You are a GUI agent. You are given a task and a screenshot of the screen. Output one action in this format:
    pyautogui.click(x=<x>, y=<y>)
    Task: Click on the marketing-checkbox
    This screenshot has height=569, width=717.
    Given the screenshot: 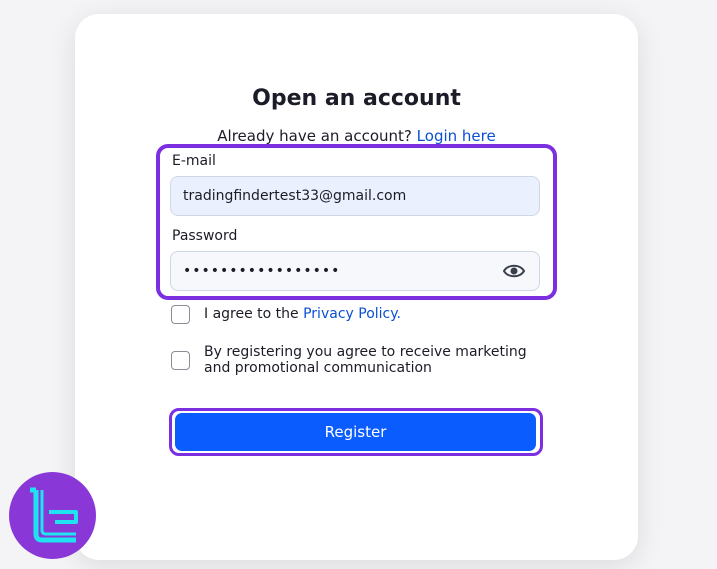 What is the action you would take?
    pyautogui.click(x=180, y=360)
    